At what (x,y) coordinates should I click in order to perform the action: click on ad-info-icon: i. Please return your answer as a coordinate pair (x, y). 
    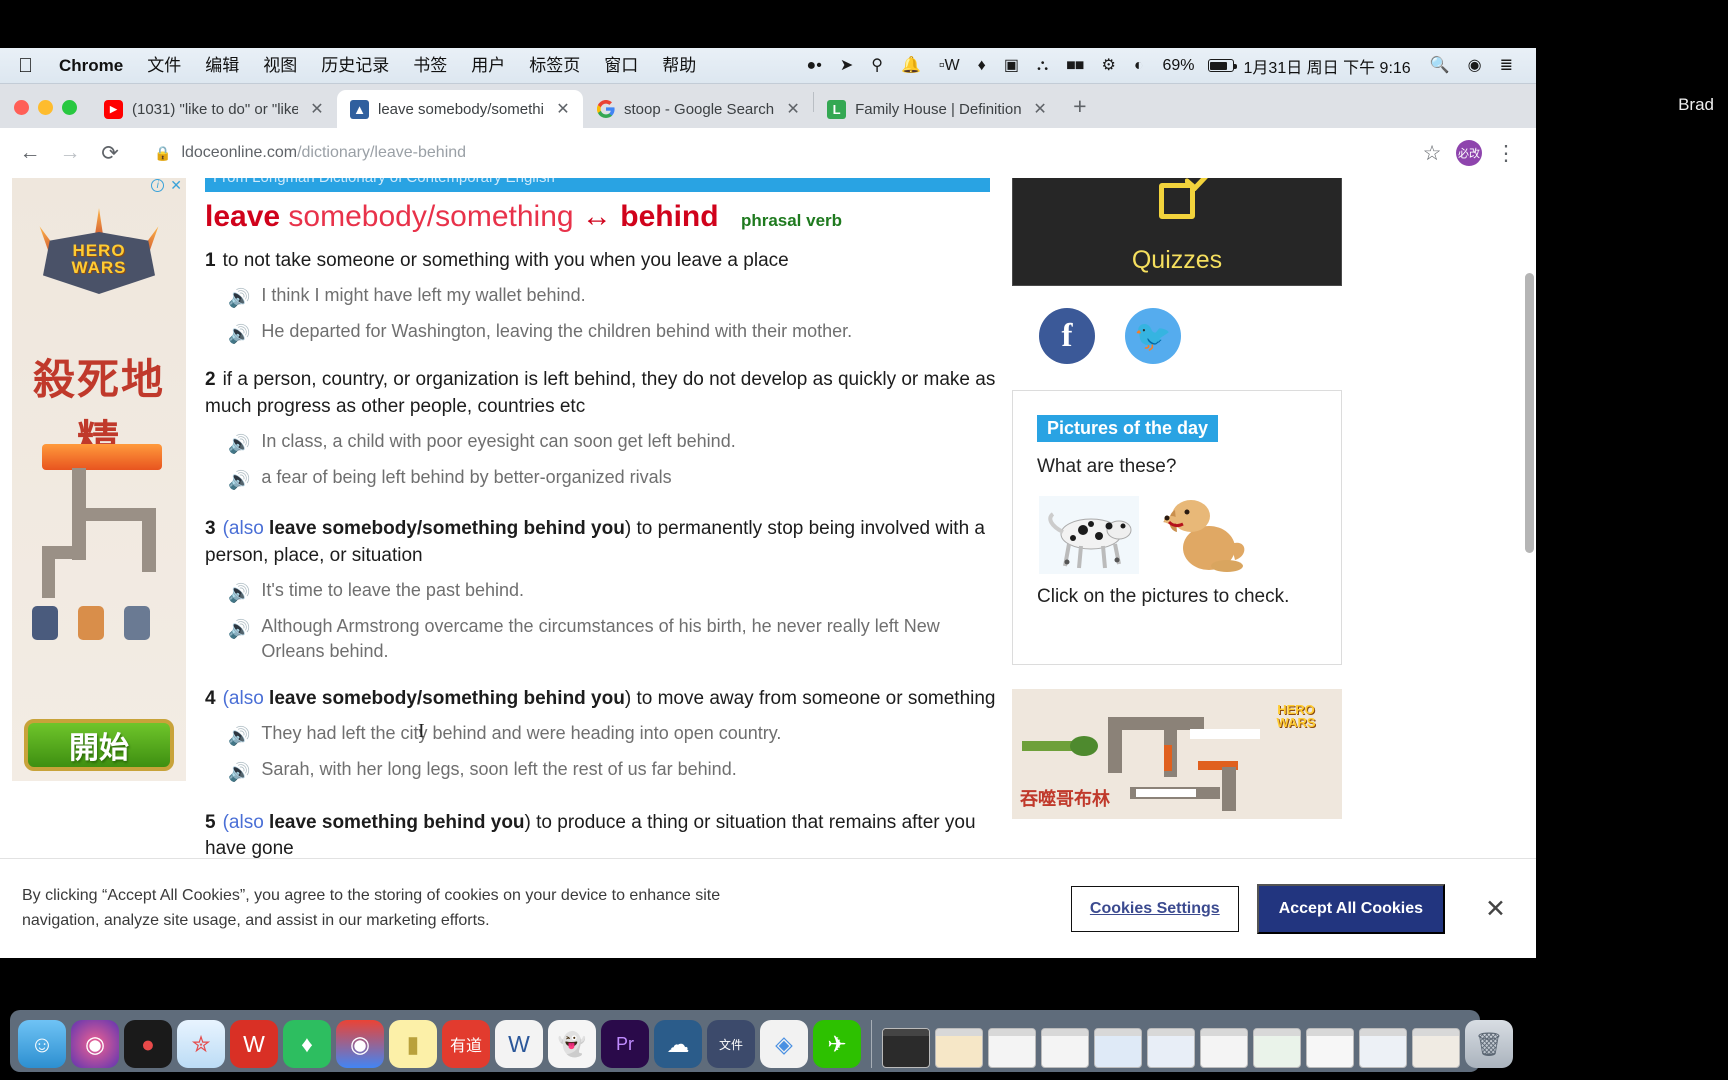
    Looking at the image, I should click on (158, 185).